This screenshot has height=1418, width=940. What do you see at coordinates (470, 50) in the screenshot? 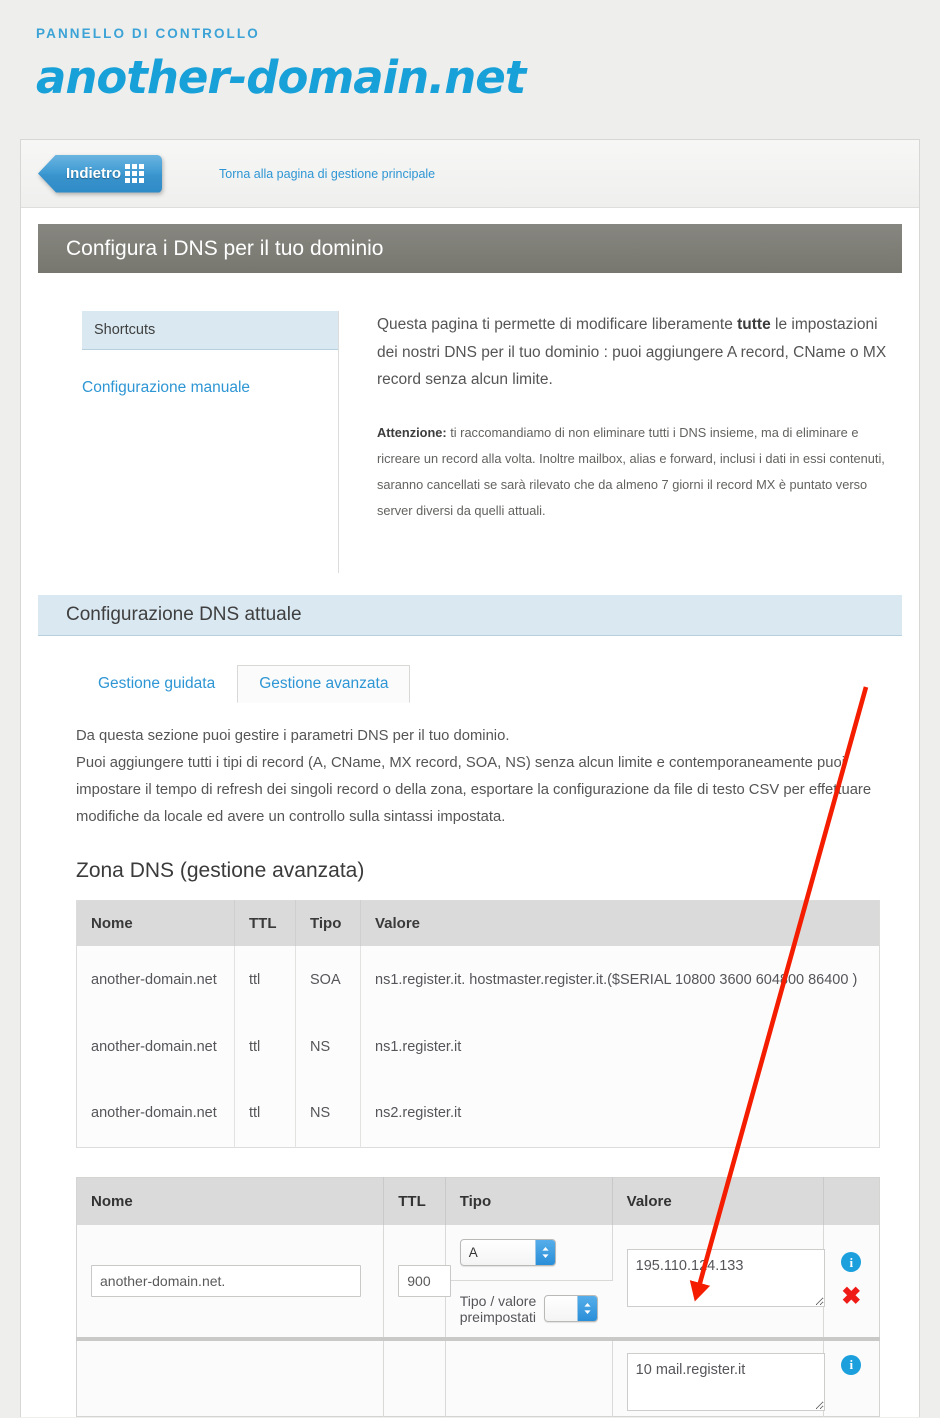
I see `brand-header: PANNELLO DI CONTROLLO another-domain.net` at bounding box center [470, 50].